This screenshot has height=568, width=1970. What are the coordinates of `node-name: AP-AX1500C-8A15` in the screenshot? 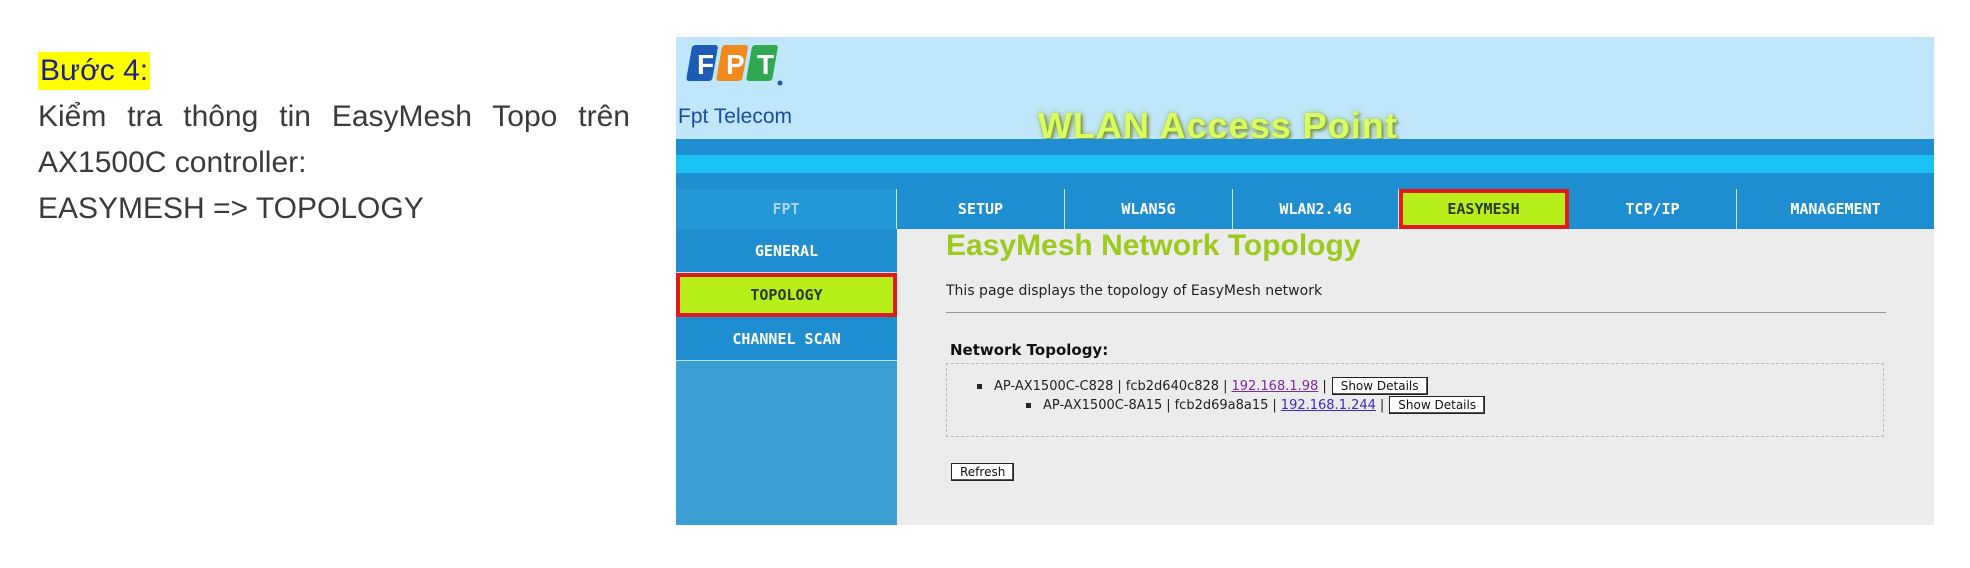 It's located at (1103, 405).